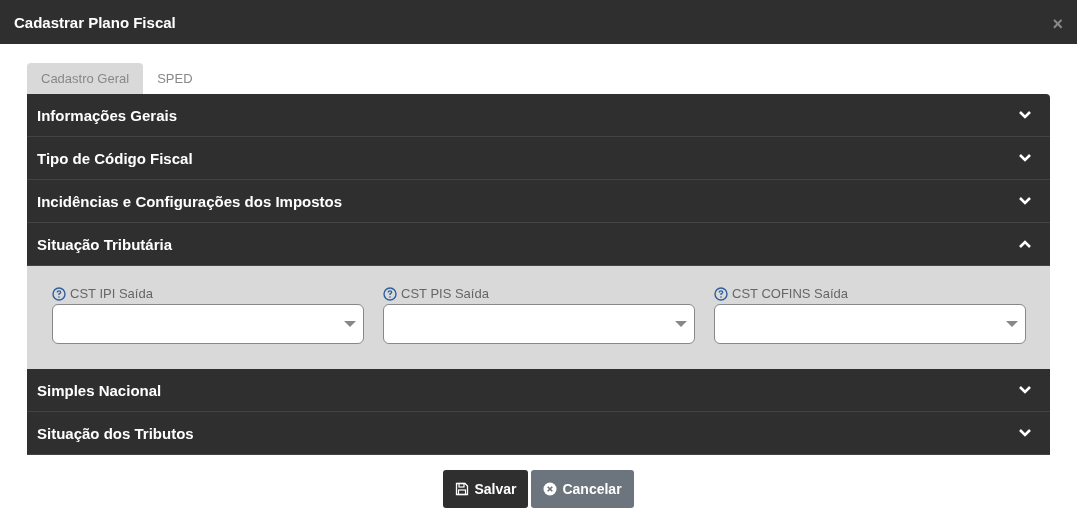 This screenshot has width=1077, height=518. What do you see at coordinates (538, 115) in the screenshot?
I see `accordion-header: Informações Gerais` at bounding box center [538, 115].